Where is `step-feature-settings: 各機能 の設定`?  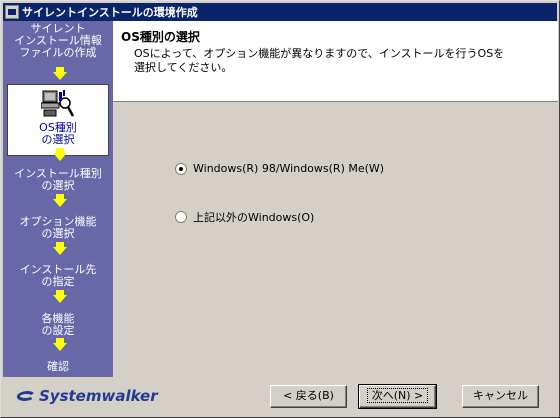 step-feature-settings: 各機能 の設定 is located at coordinates (58, 324).